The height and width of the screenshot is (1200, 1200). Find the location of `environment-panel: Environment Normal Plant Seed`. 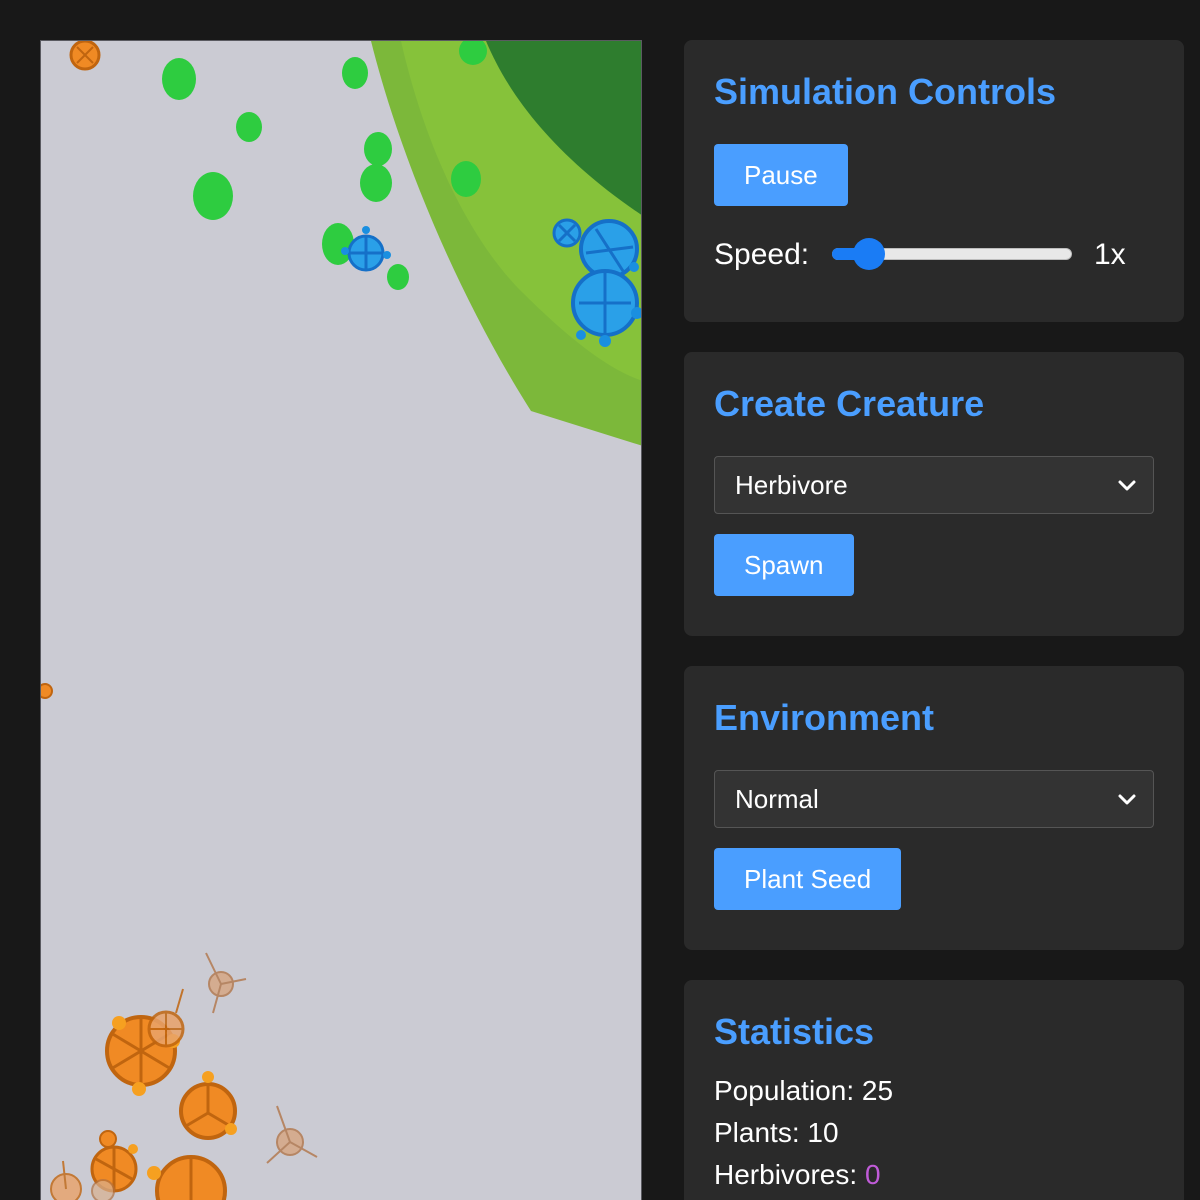

environment-panel: Environment Normal Plant Seed is located at coordinates (934, 808).